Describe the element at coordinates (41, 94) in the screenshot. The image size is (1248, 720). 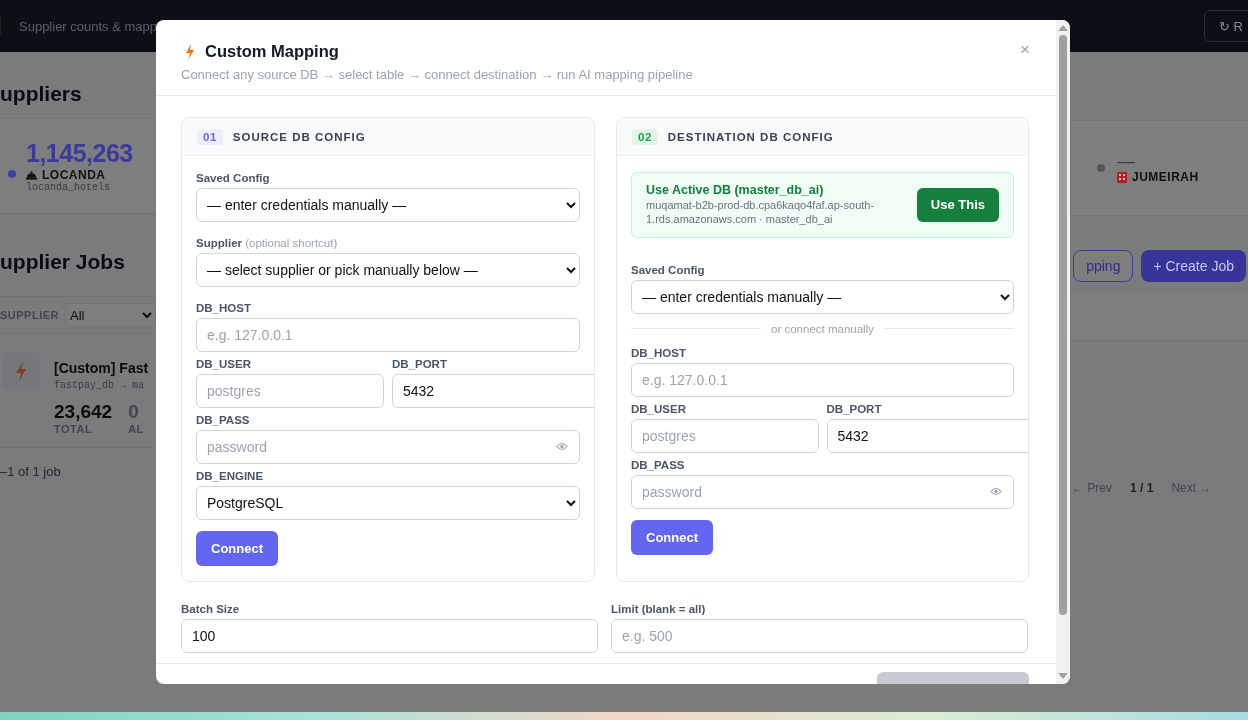
I see `section-heading: uppliers` at that location.